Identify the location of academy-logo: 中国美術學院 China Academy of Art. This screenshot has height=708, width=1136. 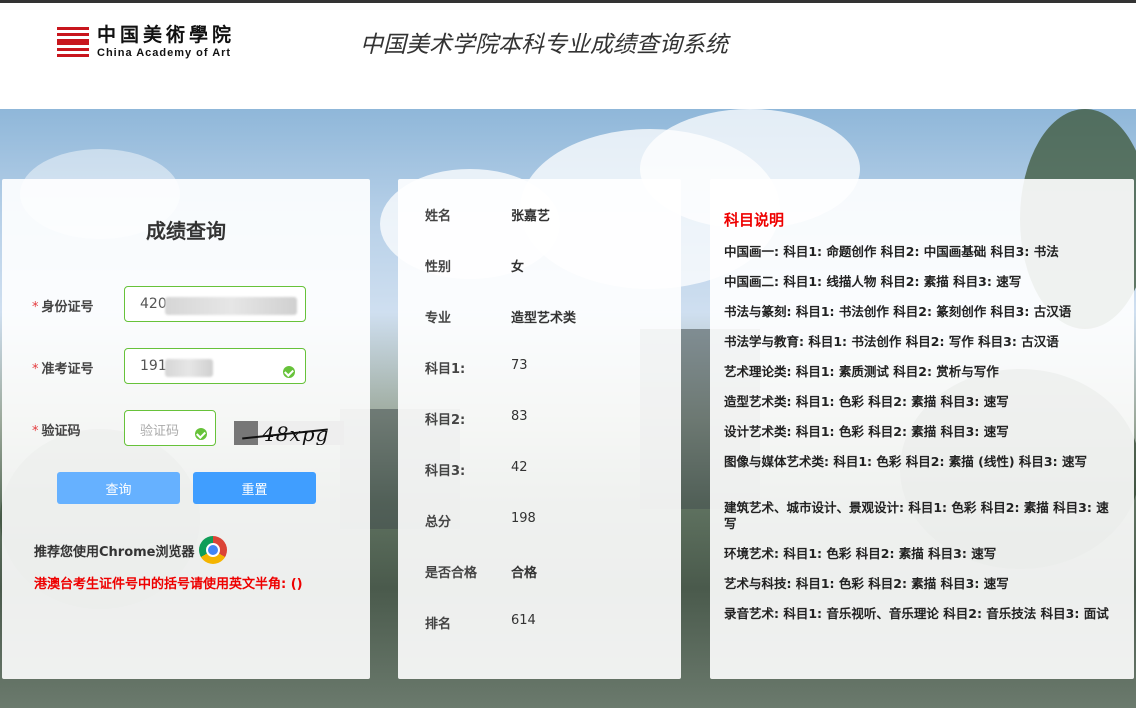
(146, 42).